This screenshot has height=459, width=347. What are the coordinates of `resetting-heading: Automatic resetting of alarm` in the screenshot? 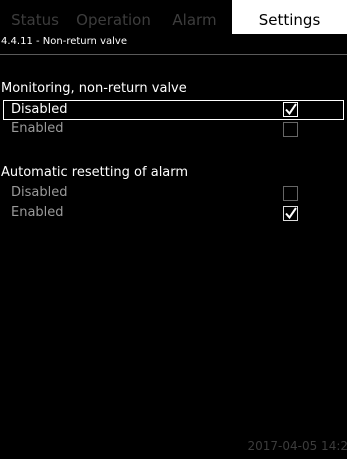 It's located at (95, 172).